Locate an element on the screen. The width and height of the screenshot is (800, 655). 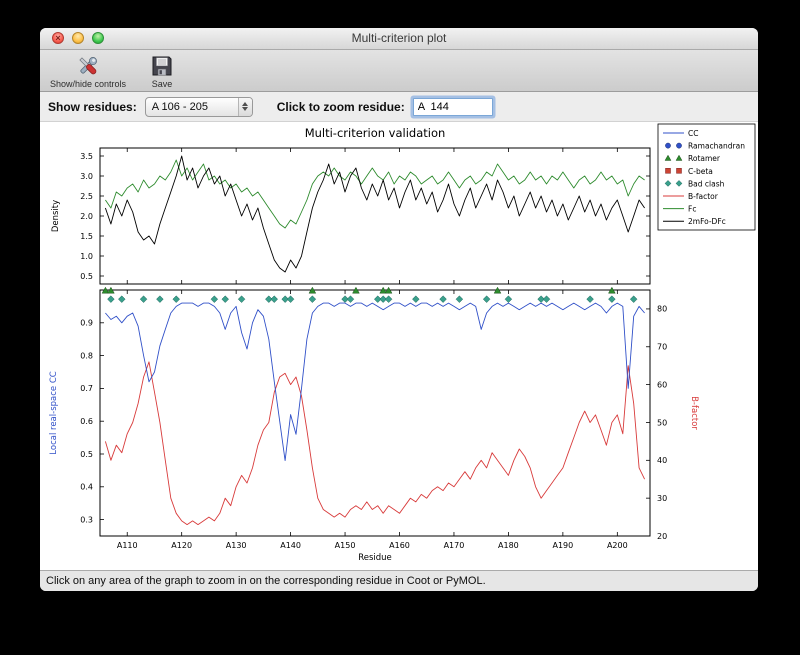
residue-range-value: A 106 - 205 is located at coordinates (179, 106).